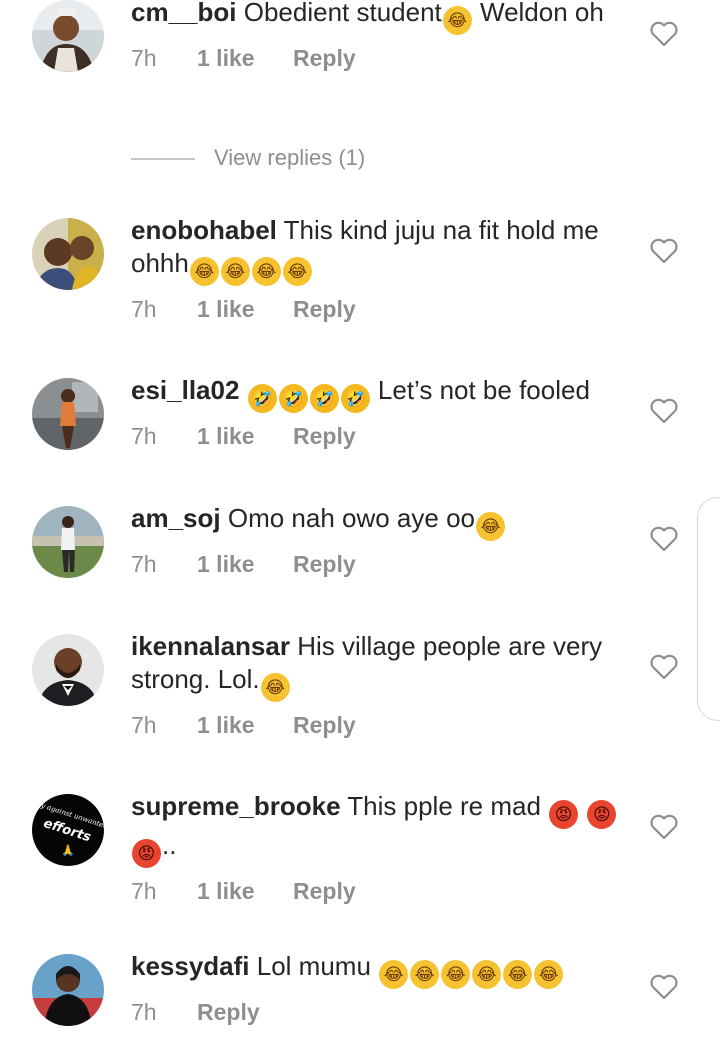  What do you see at coordinates (184, 13) in the screenshot?
I see `username: cm__boi` at bounding box center [184, 13].